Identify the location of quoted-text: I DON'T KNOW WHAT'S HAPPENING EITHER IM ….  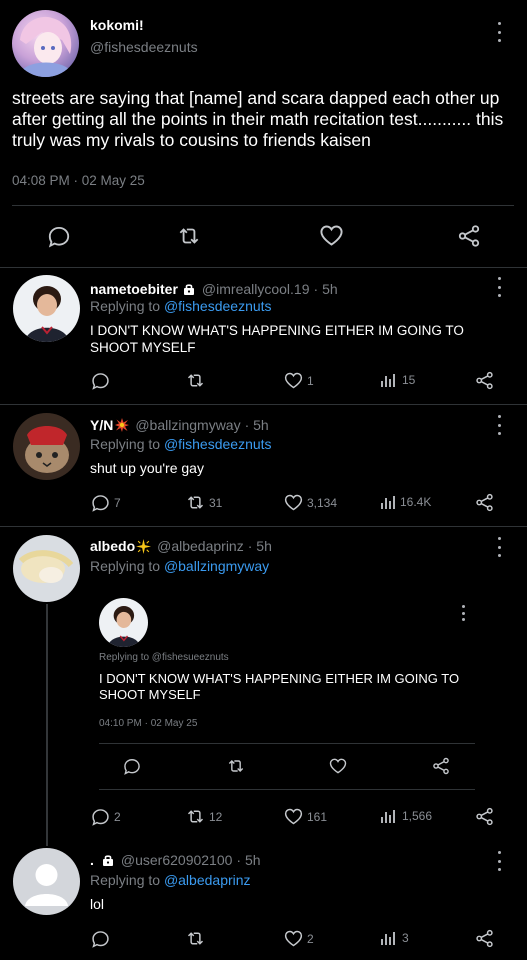
(279, 686).